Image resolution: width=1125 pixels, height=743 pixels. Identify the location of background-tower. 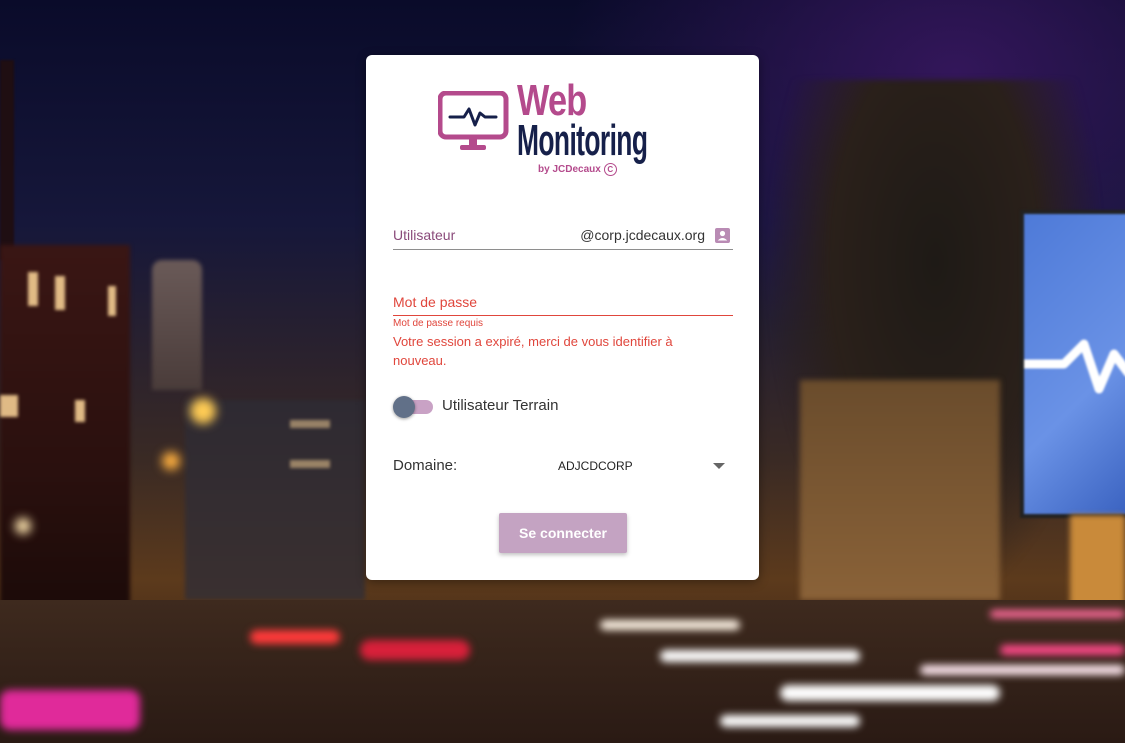
(177, 325).